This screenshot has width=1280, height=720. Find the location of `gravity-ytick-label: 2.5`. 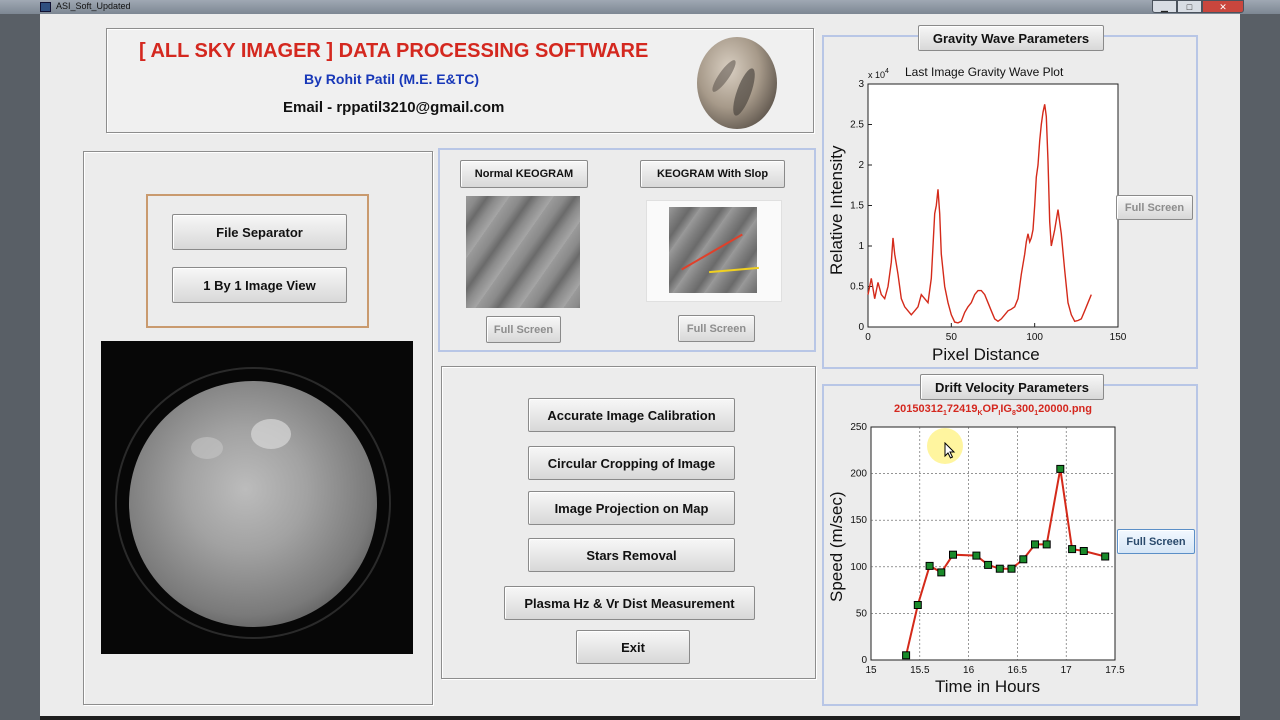

gravity-ytick-label: 2.5 is located at coordinates (857, 125).